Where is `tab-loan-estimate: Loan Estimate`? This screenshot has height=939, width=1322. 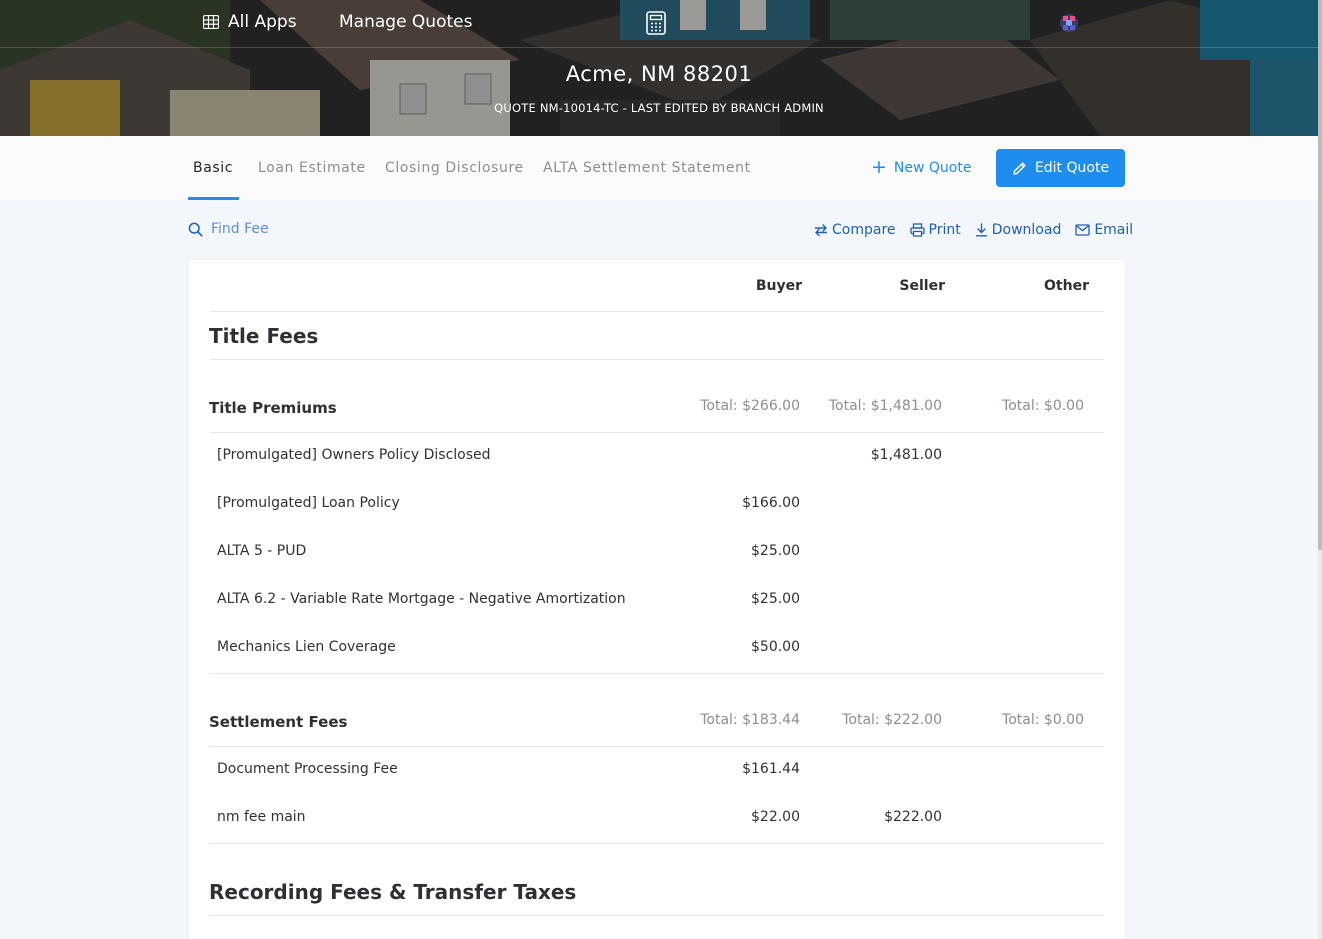
tab-loan-estimate: Loan Estimate is located at coordinates (312, 168).